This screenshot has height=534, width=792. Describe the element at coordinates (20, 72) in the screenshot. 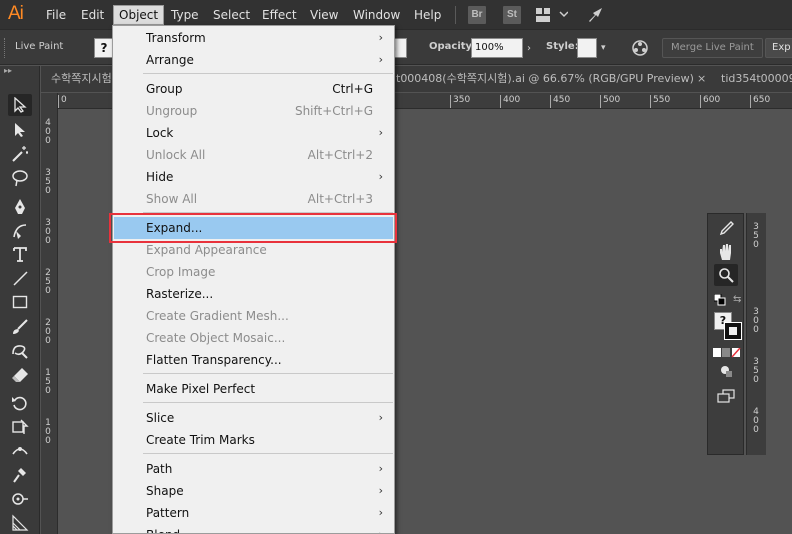

I see `panel-collapse-icon: ▸▸` at that location.